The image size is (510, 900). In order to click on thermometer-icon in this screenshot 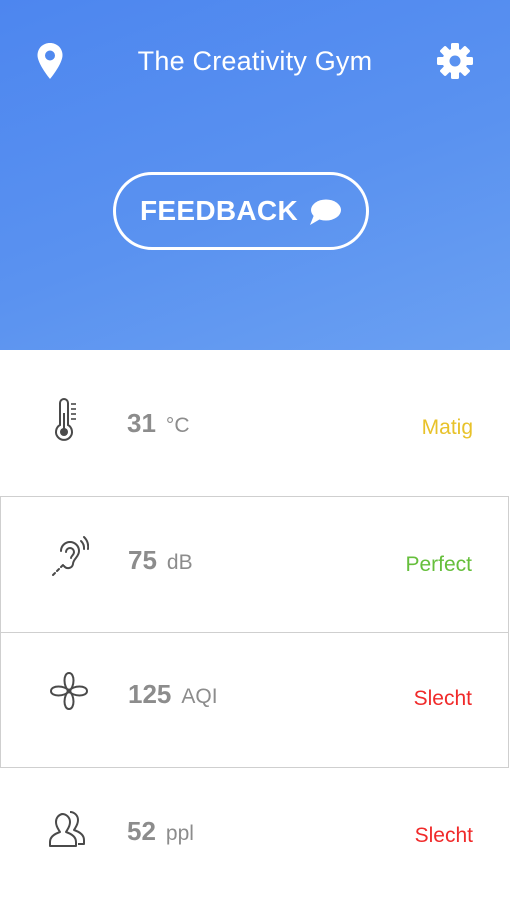, I will do `click(65, 419)`.